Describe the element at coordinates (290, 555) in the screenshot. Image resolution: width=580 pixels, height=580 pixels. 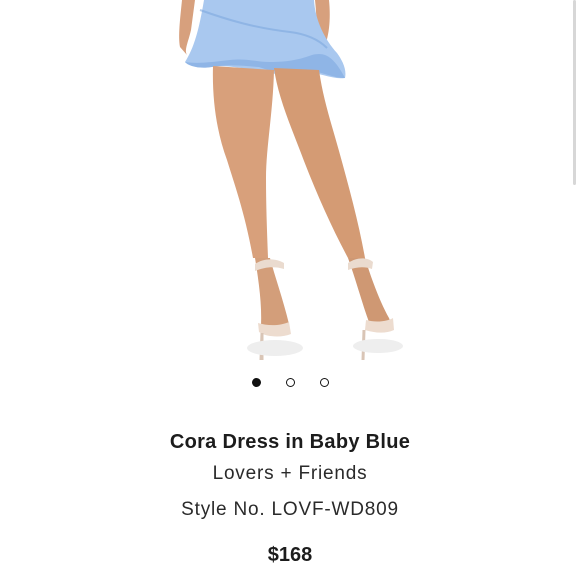
I see `product-price: $168` at that location.